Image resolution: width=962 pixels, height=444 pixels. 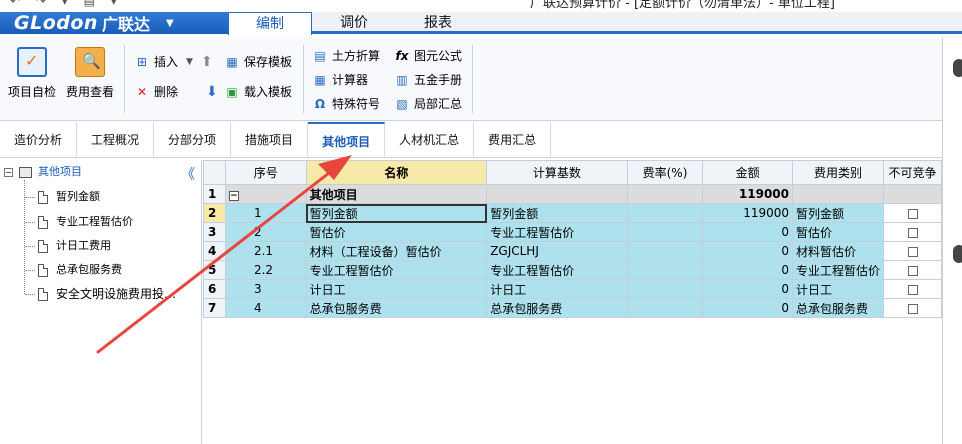 What do you see at coordinates (557, 172) in the screenshot?
I see `col-header-base: 计算基数` at bounding box center [557, 172].